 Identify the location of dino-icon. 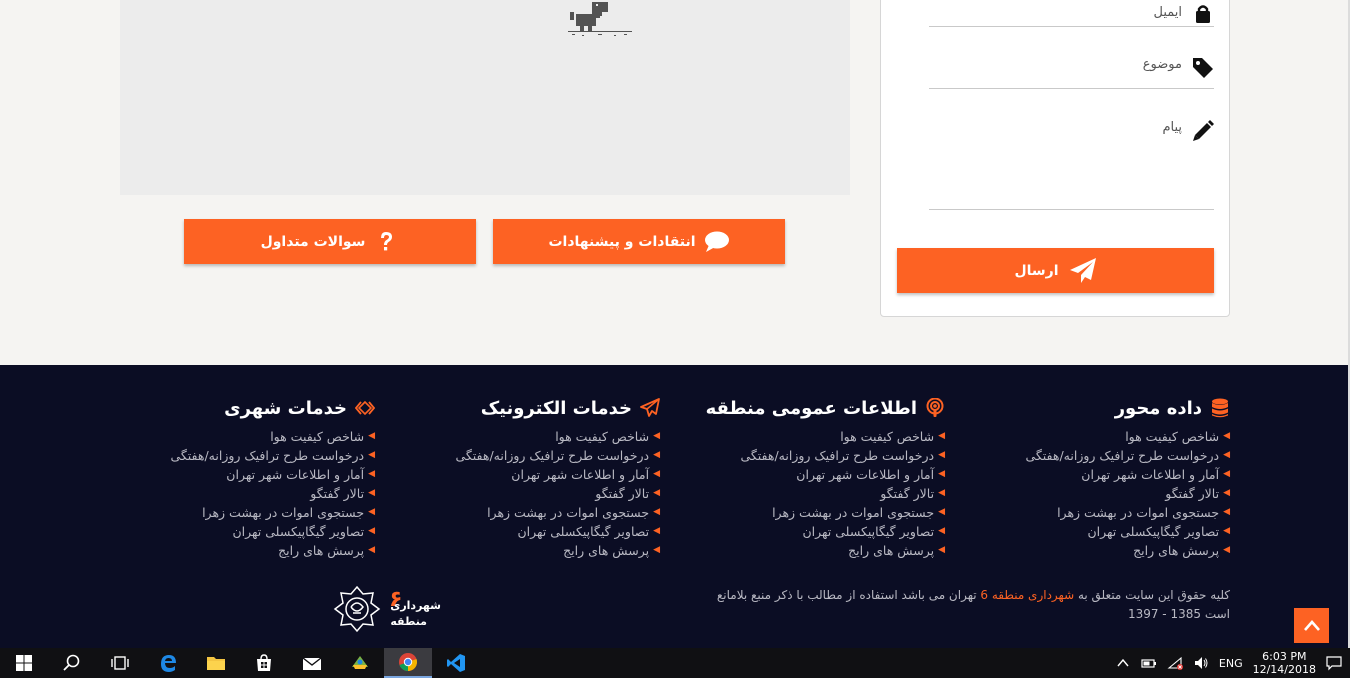
(600, 19).